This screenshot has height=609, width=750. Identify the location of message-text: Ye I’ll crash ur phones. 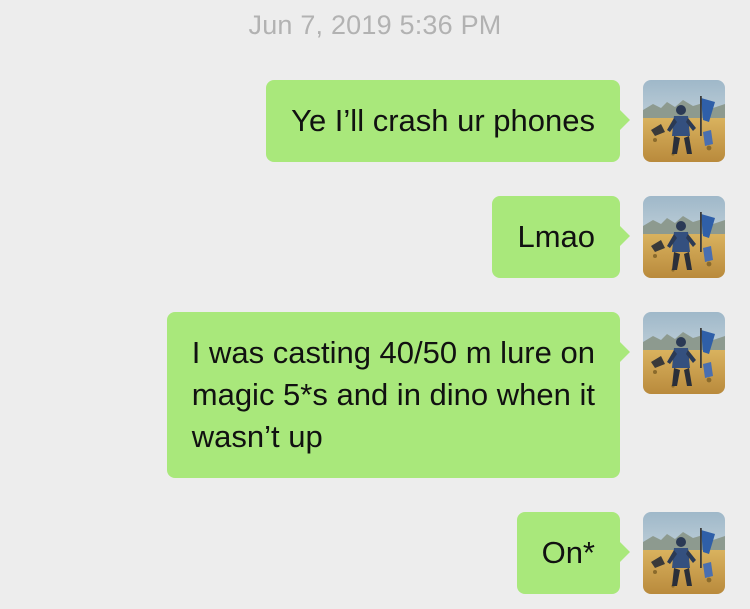
(443, 120).